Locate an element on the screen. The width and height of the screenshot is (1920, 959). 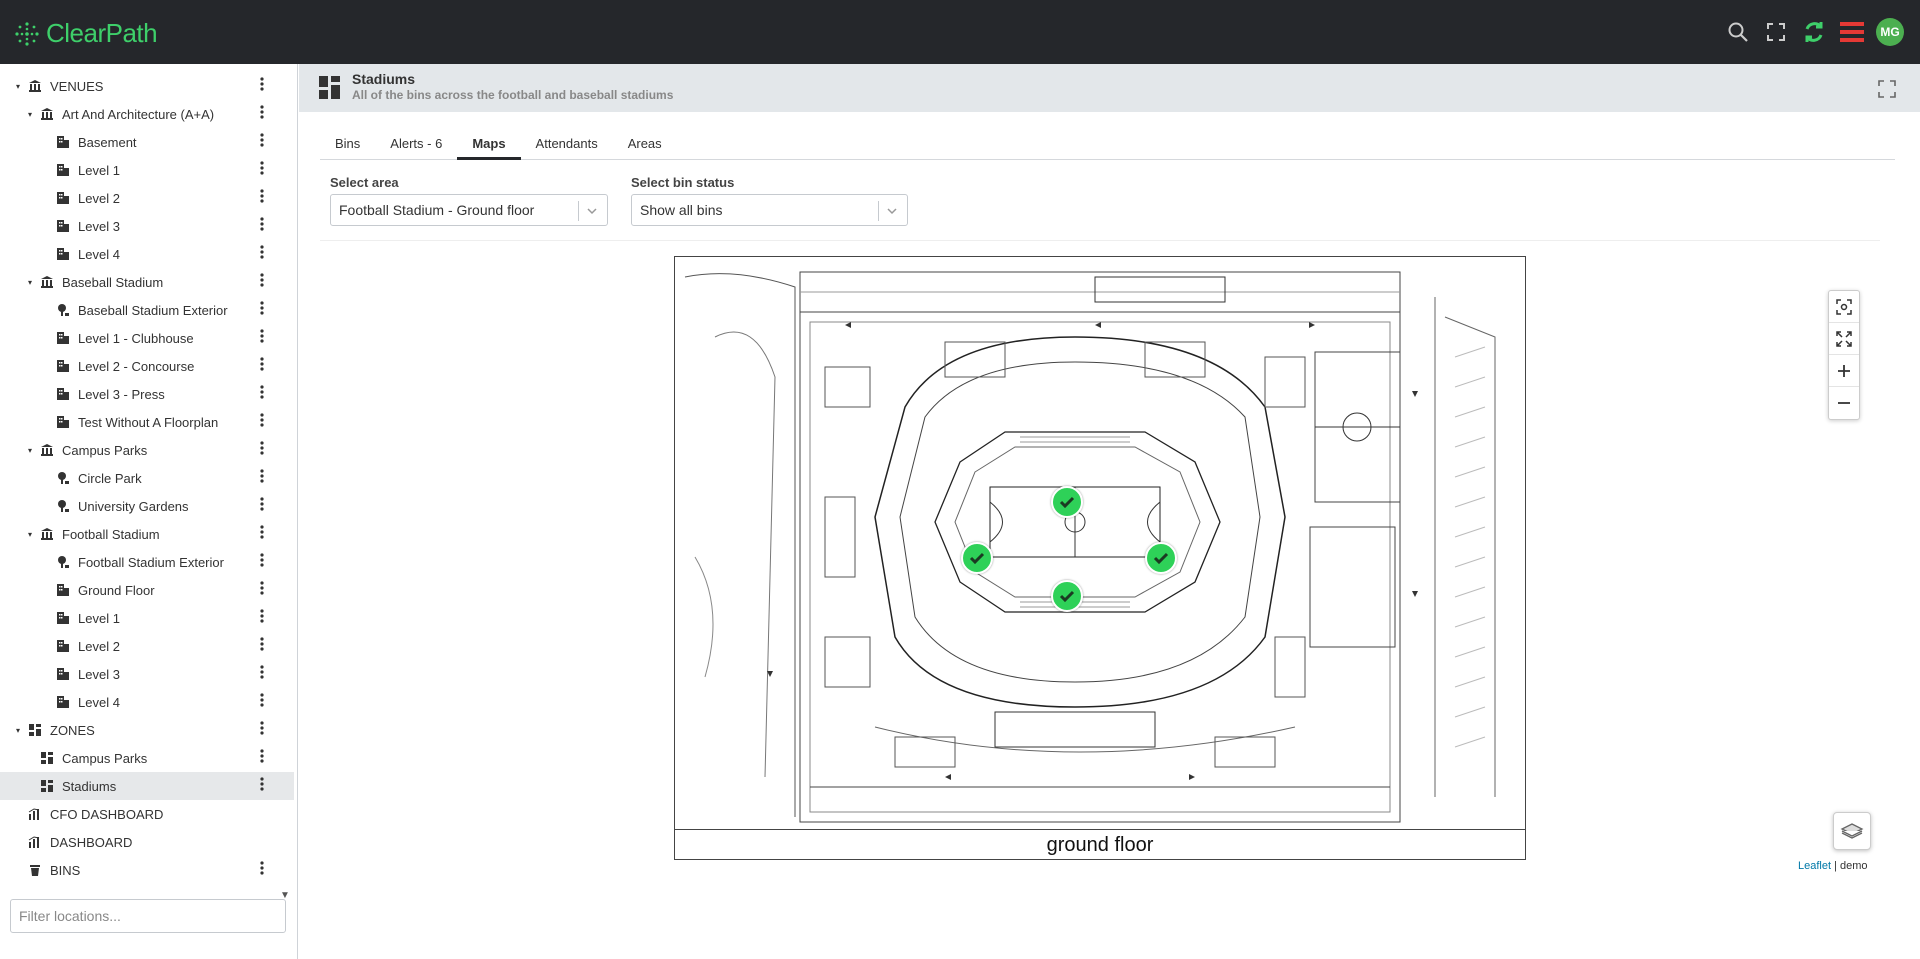
sidebar-item: Level 1 - Clubhouse is located at coordinates (147, 338).